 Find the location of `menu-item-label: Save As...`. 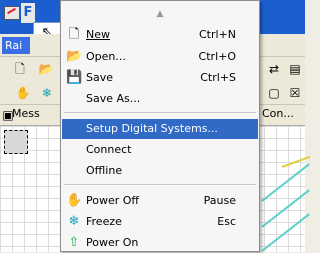

menu-item-label: Save As... is located at coordinates (113, 98).